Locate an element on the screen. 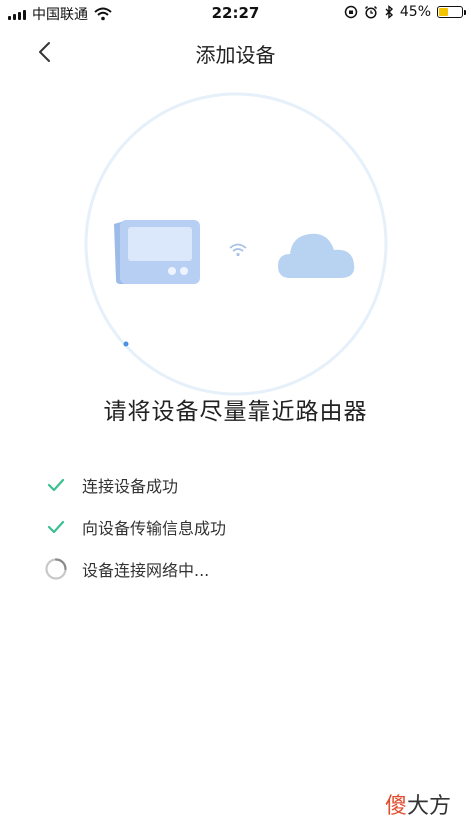 This screenshot has width=471, height=838. battery-fill is located at coordinates (444, 12).